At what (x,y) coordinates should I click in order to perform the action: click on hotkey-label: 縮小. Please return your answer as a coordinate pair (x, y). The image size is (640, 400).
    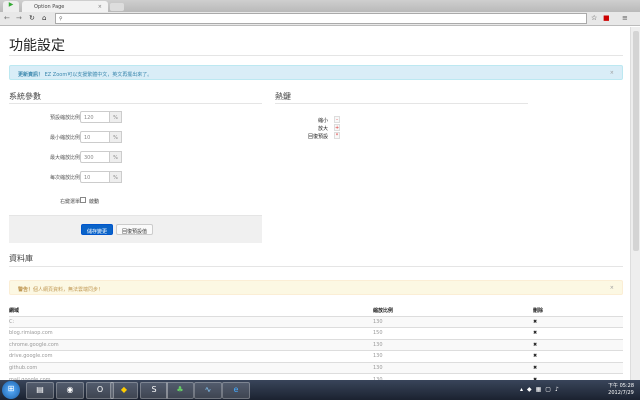
    Looking at the image, I should click on (322, 121).